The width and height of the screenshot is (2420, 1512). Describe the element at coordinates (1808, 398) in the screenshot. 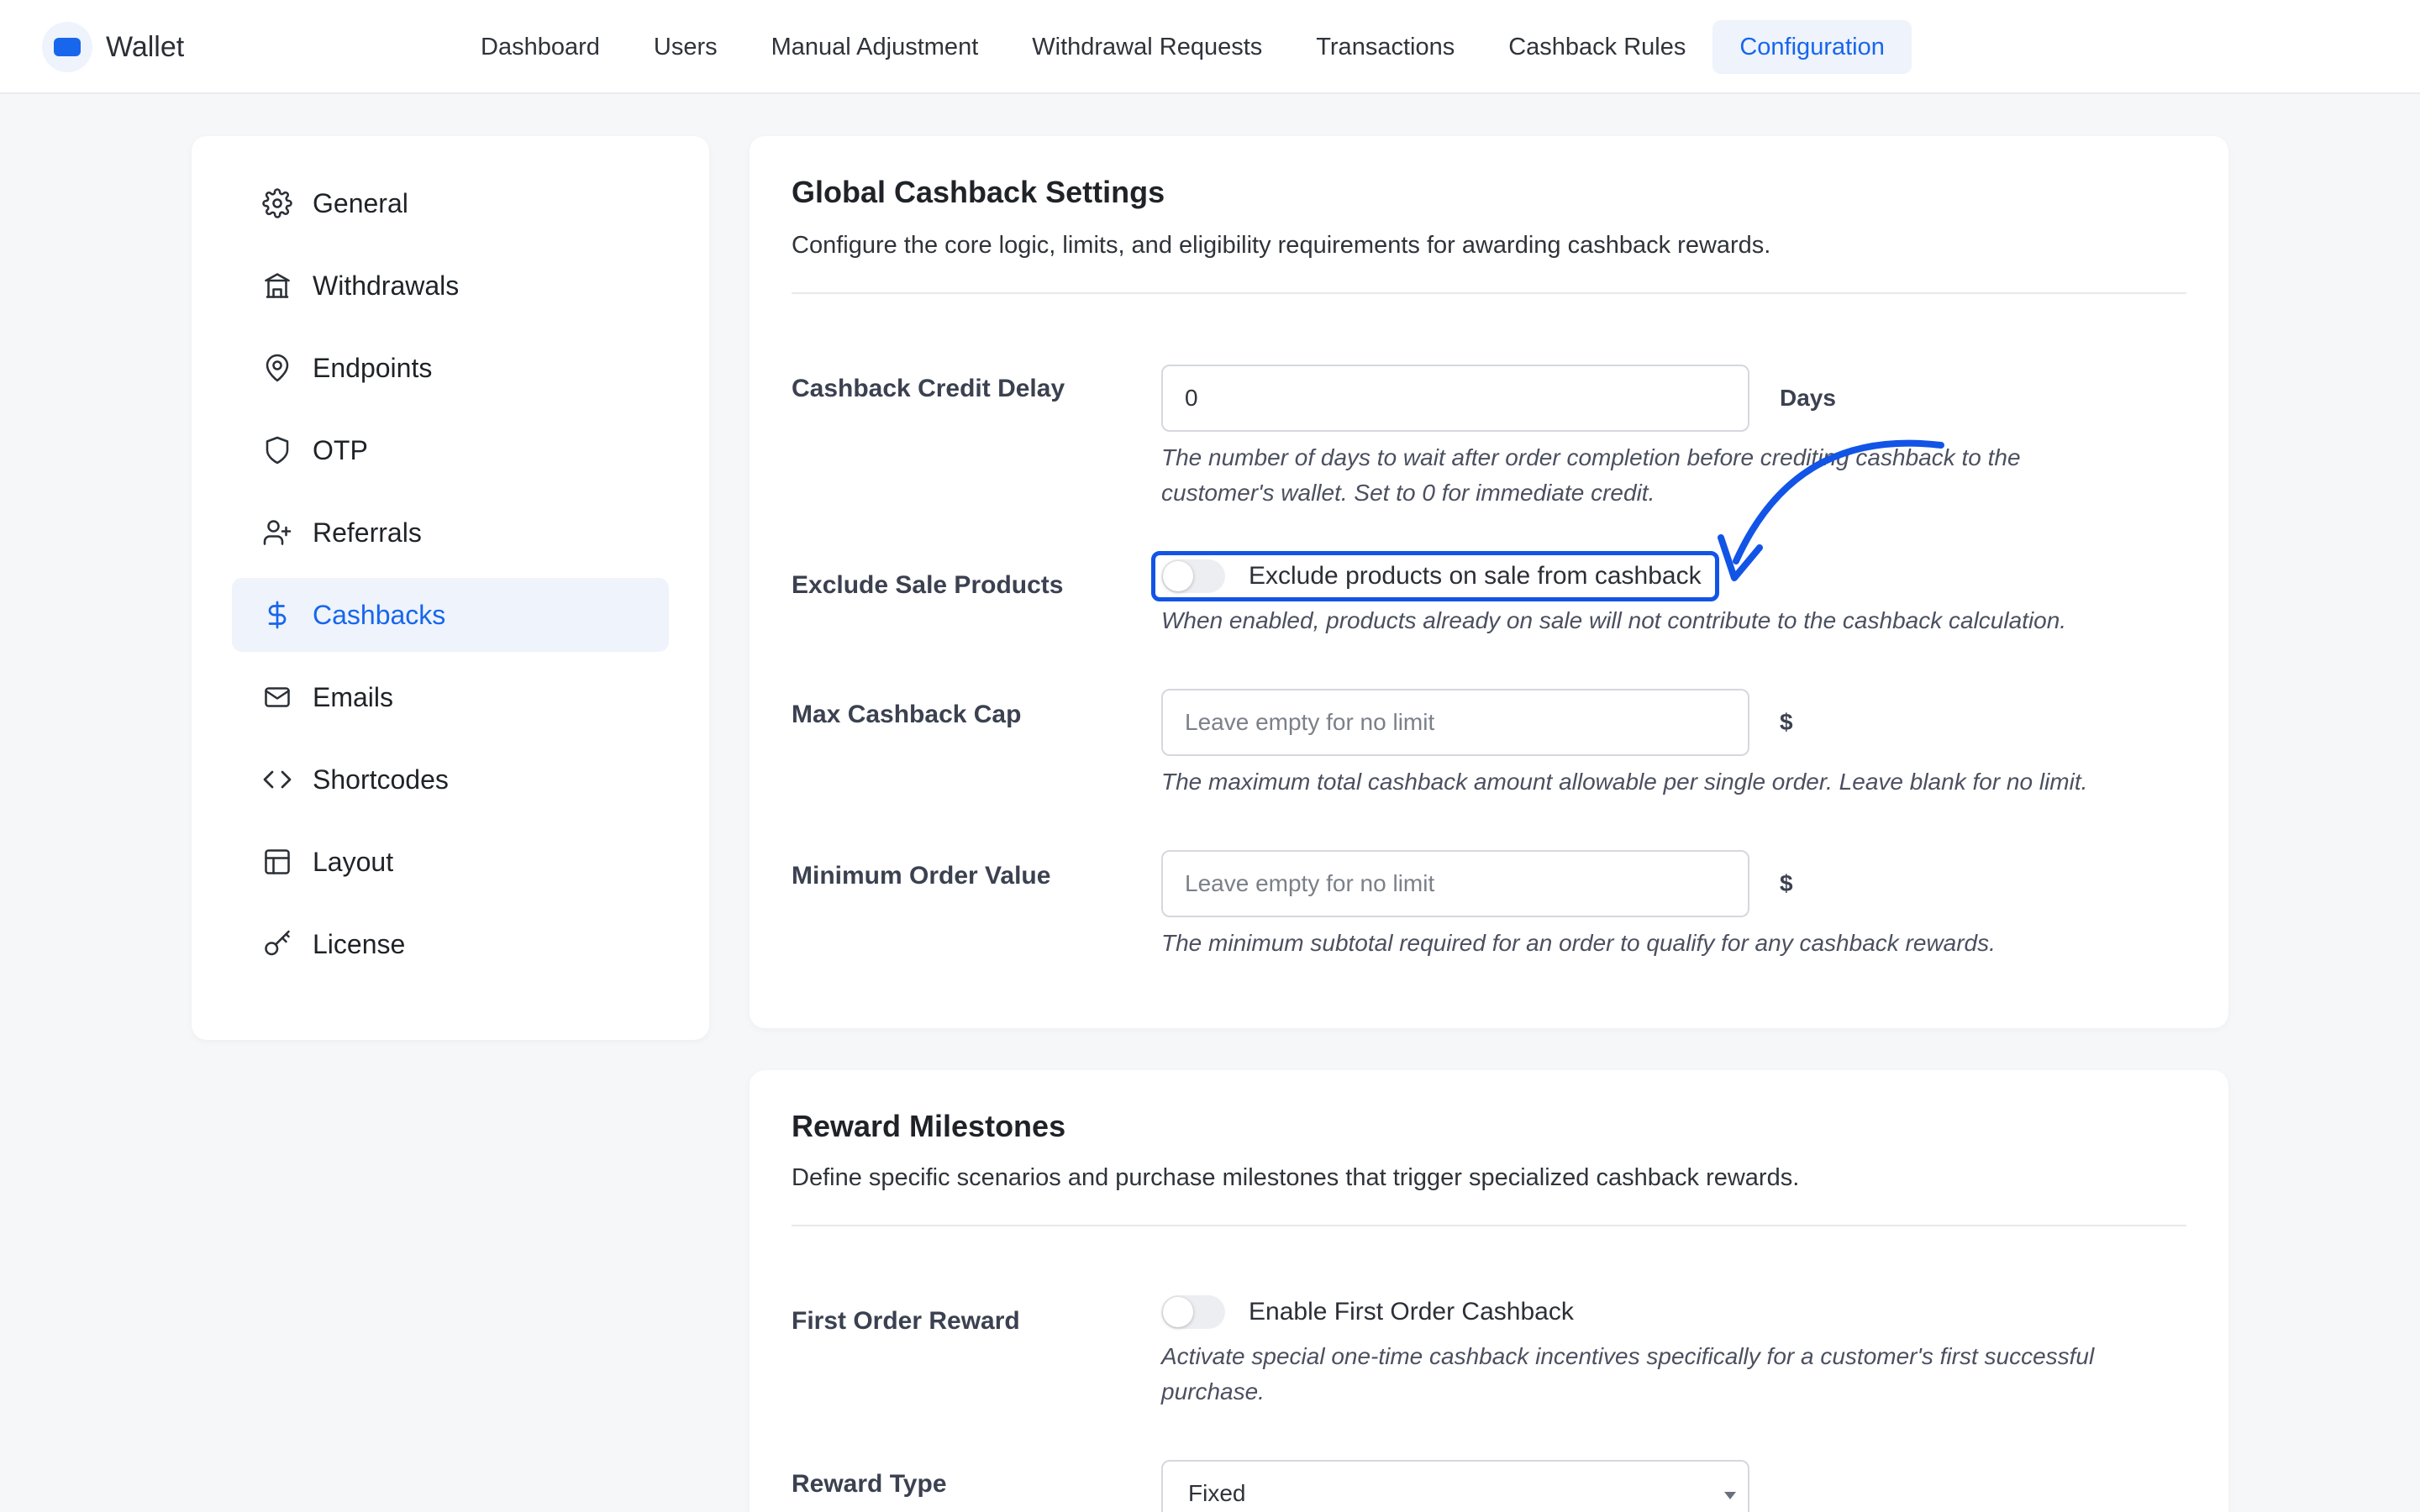

I see `credit-delay-unit: Days` at that location.